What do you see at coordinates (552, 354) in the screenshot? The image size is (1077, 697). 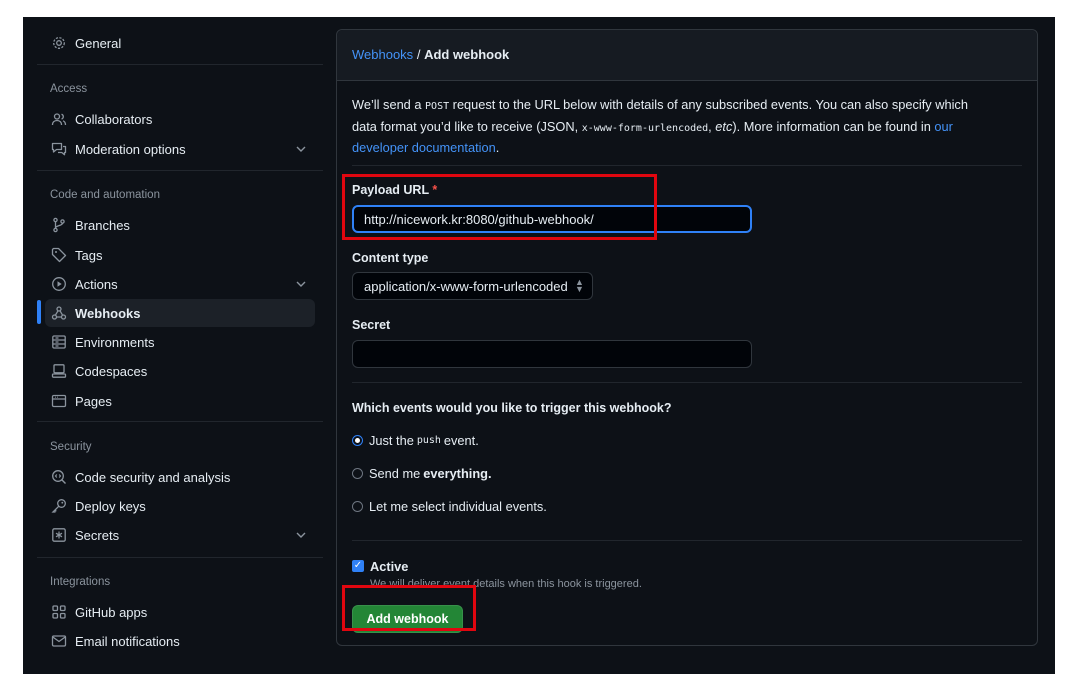 I see `secret-input` at bounding box center [552, 354].